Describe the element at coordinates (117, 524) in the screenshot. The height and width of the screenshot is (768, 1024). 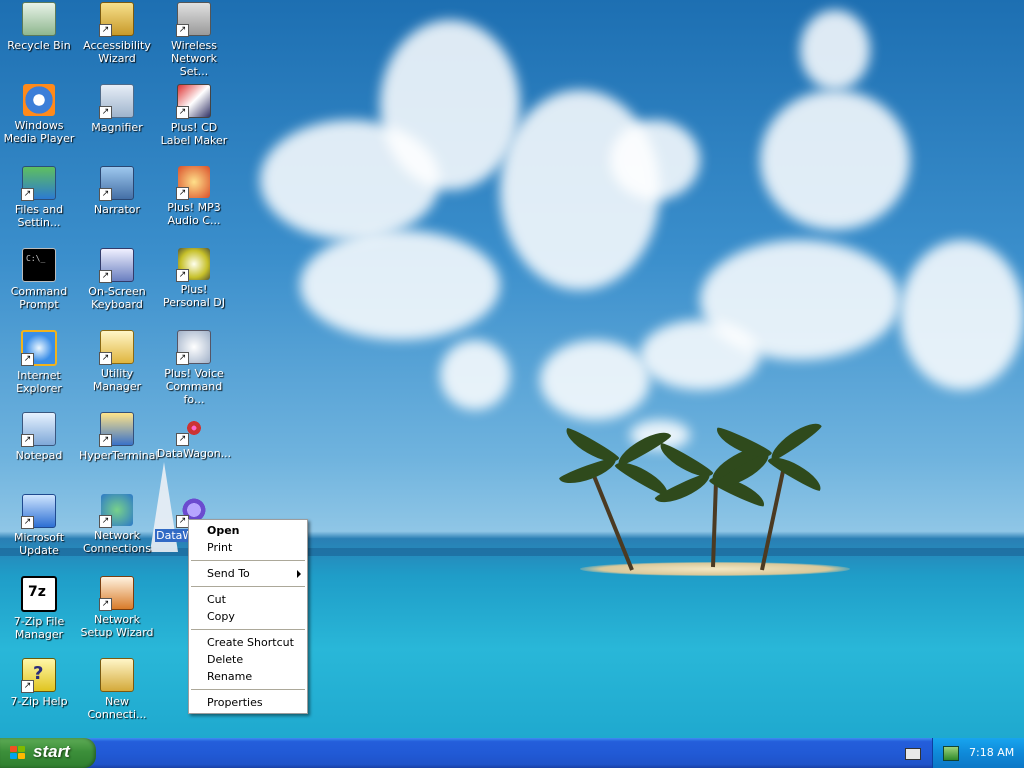
I see `network-connections-shortcut: ↗ Network Connections` at that location.